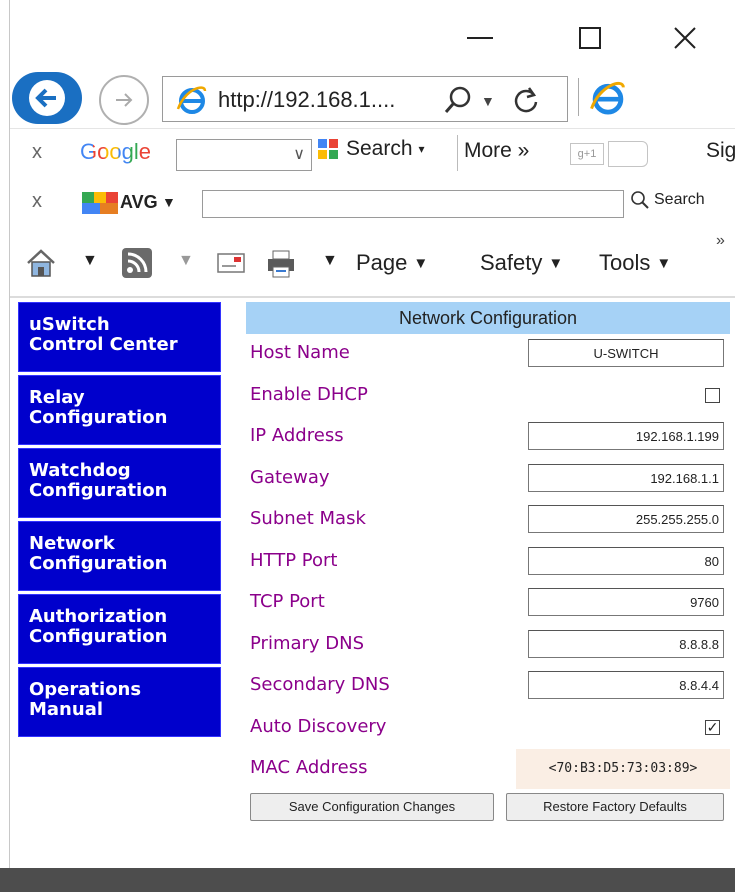  What do you see at coordinates (488, 438) in the screenshot?
I see `ip-address-row: IP Address 192.168.1.199` at bounding box center [488, 438].